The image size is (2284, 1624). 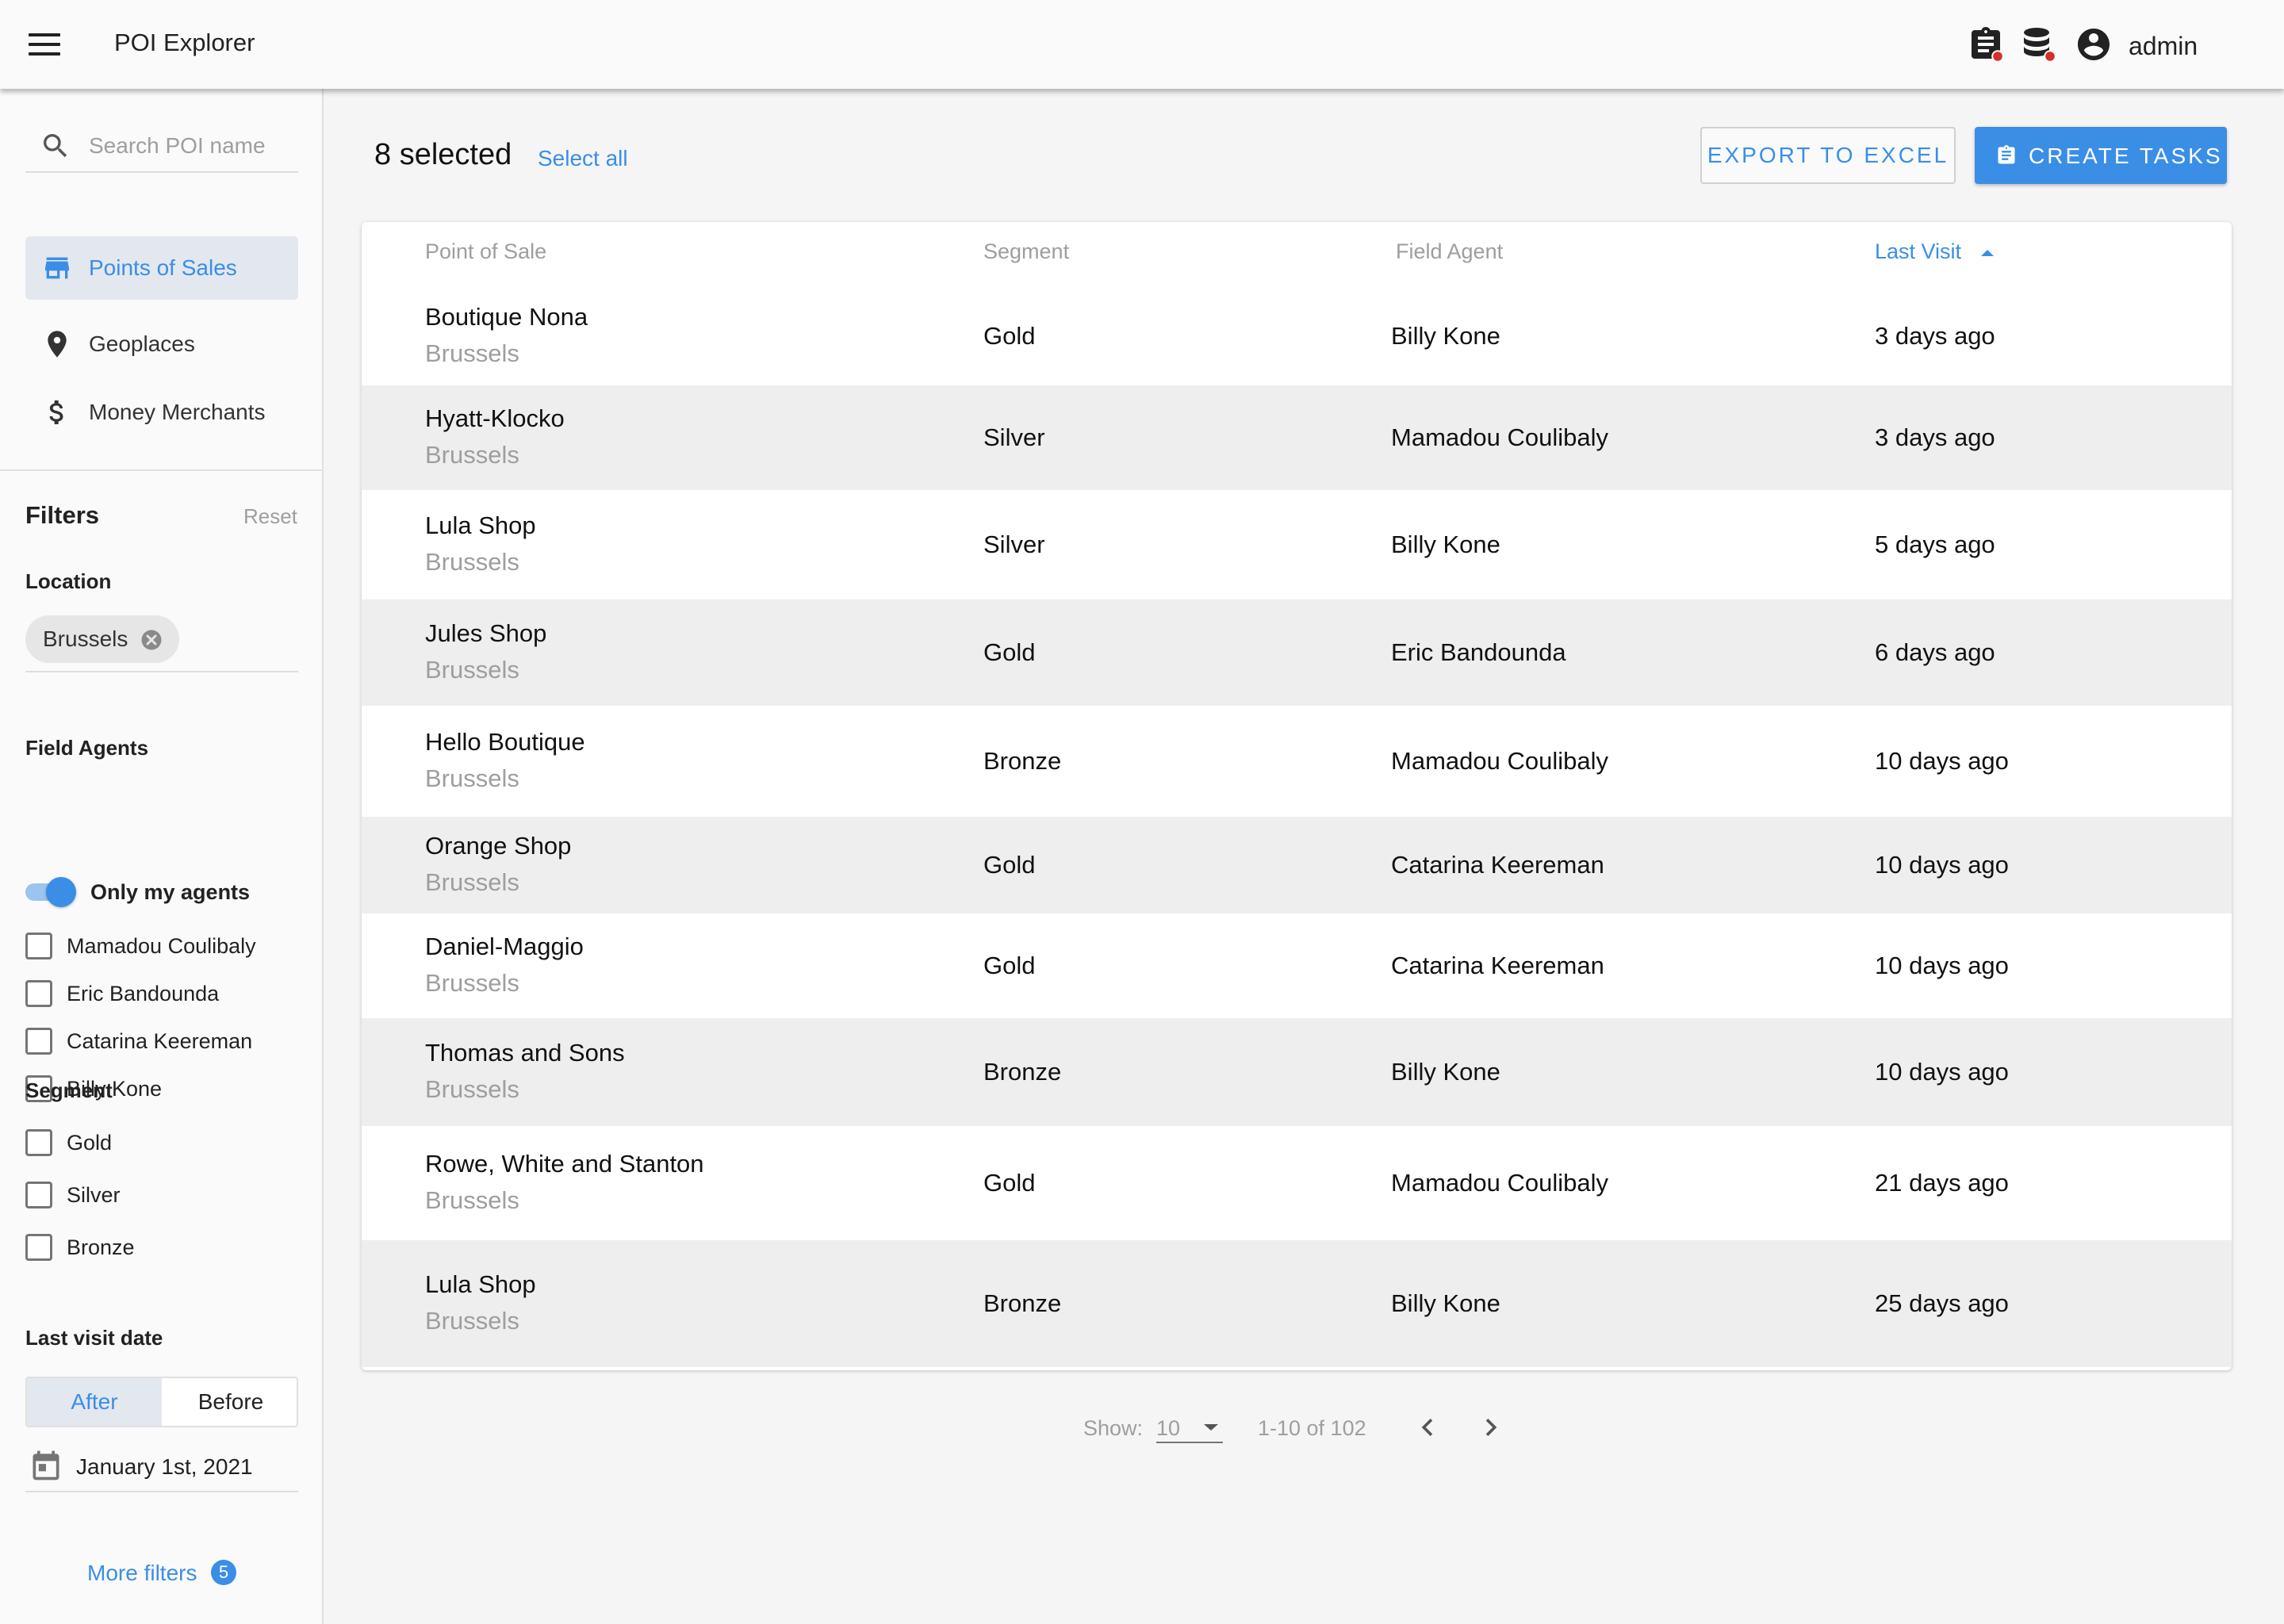 What do you see at coordinates (44, 44) in the screenshot?
I see `menu-icon` at bounding box center [44, 44].